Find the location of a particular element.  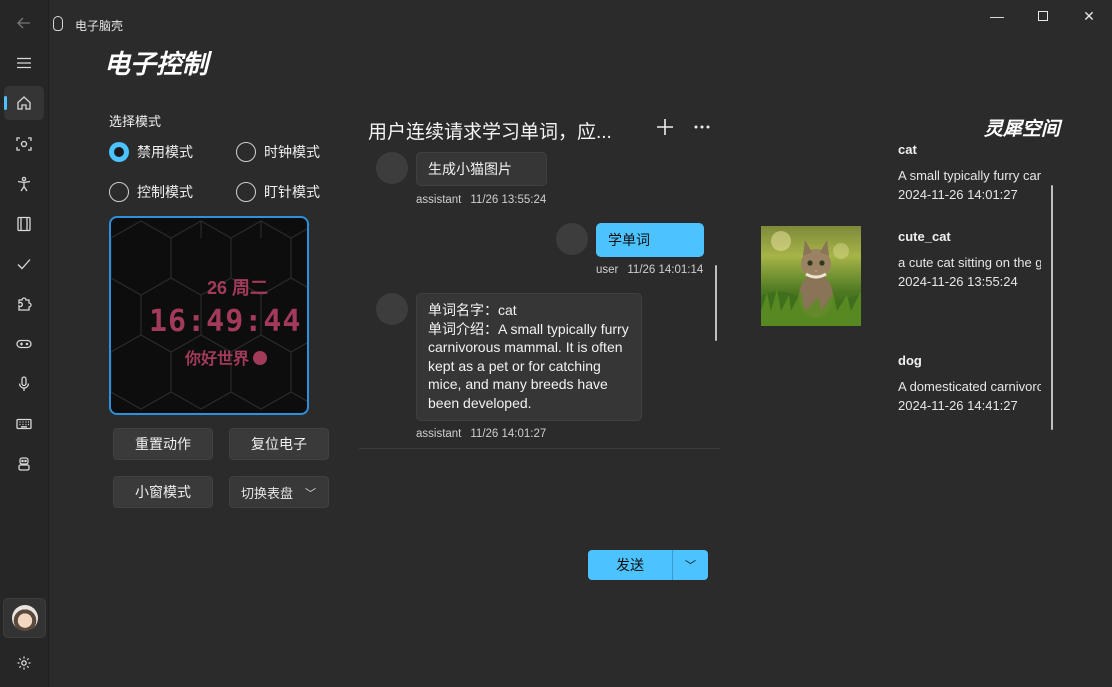

message-meta: user 11/26 14:01:14 is located at coordinates (649, 270).